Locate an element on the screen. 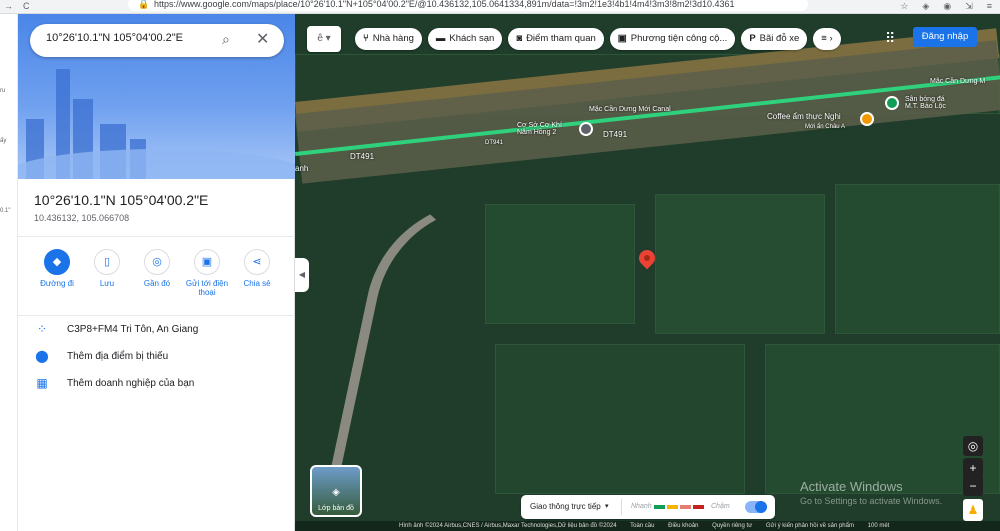  close-icon: ✕ is located at coordinates (262, 39).